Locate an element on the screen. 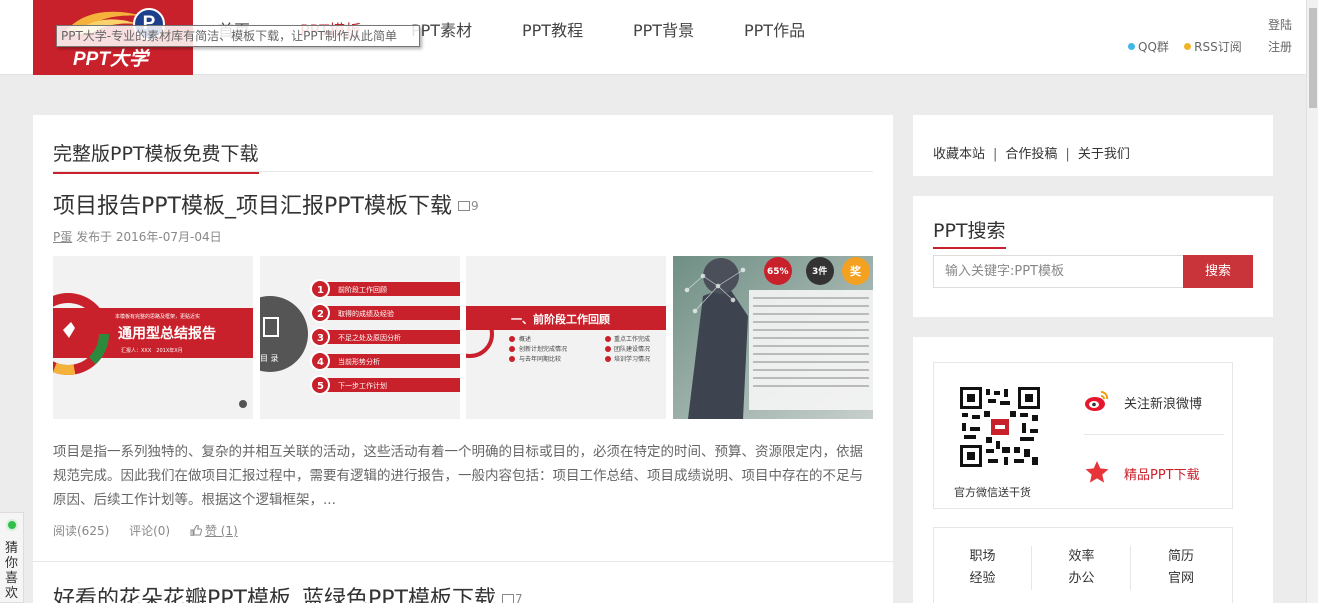  follow-separator is located at coordinates (1154, 434).